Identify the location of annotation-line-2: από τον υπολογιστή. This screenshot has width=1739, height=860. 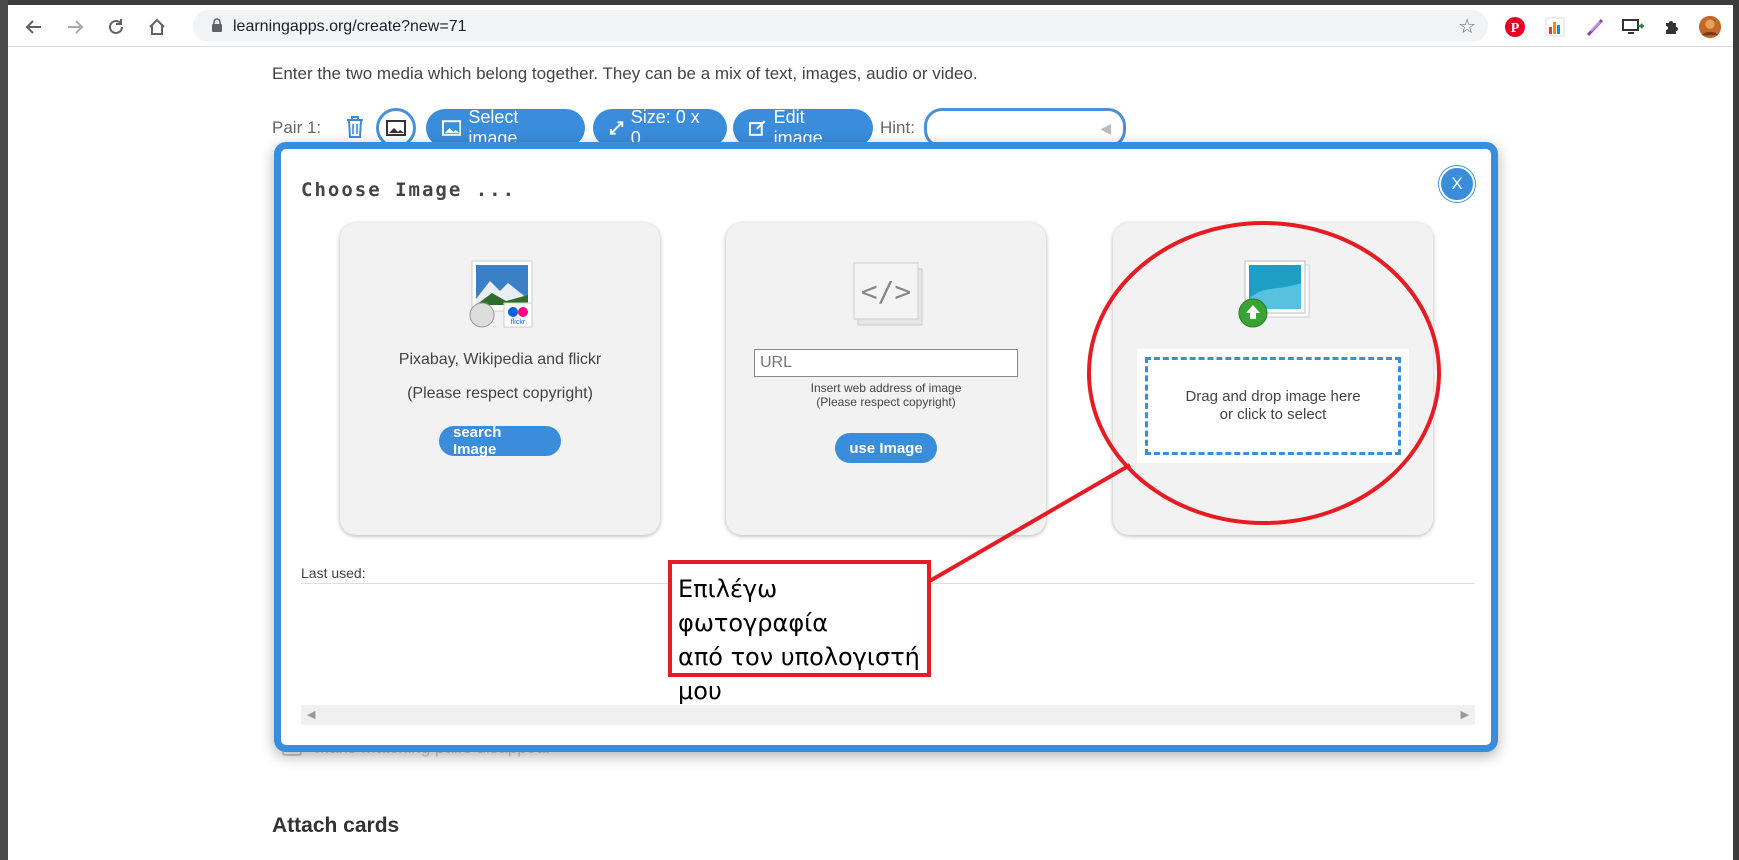
(799, 657).